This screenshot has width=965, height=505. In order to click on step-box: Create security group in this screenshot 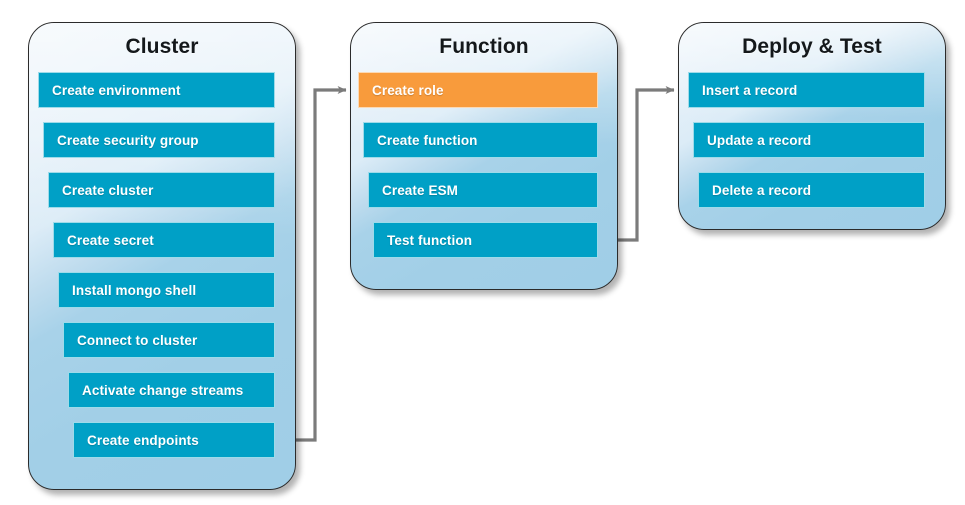, I will do `click(159, 140)`.